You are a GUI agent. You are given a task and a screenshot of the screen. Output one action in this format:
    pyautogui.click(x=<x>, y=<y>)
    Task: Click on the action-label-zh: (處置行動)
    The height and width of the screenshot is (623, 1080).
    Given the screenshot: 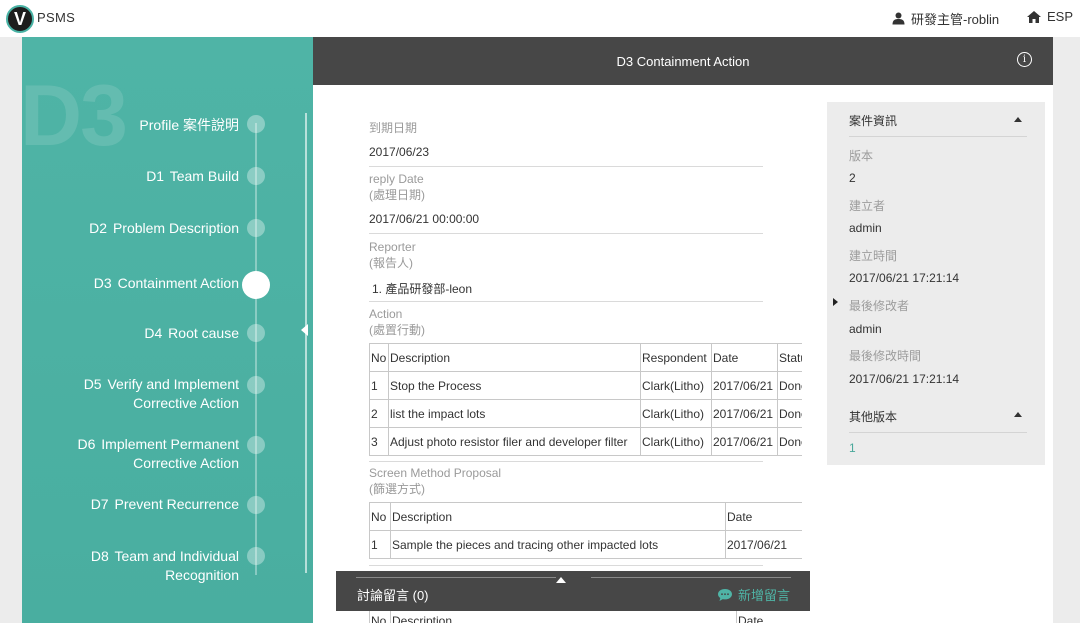 What is the action you would take?
    pyautogui.click(x=397, y=330)
    